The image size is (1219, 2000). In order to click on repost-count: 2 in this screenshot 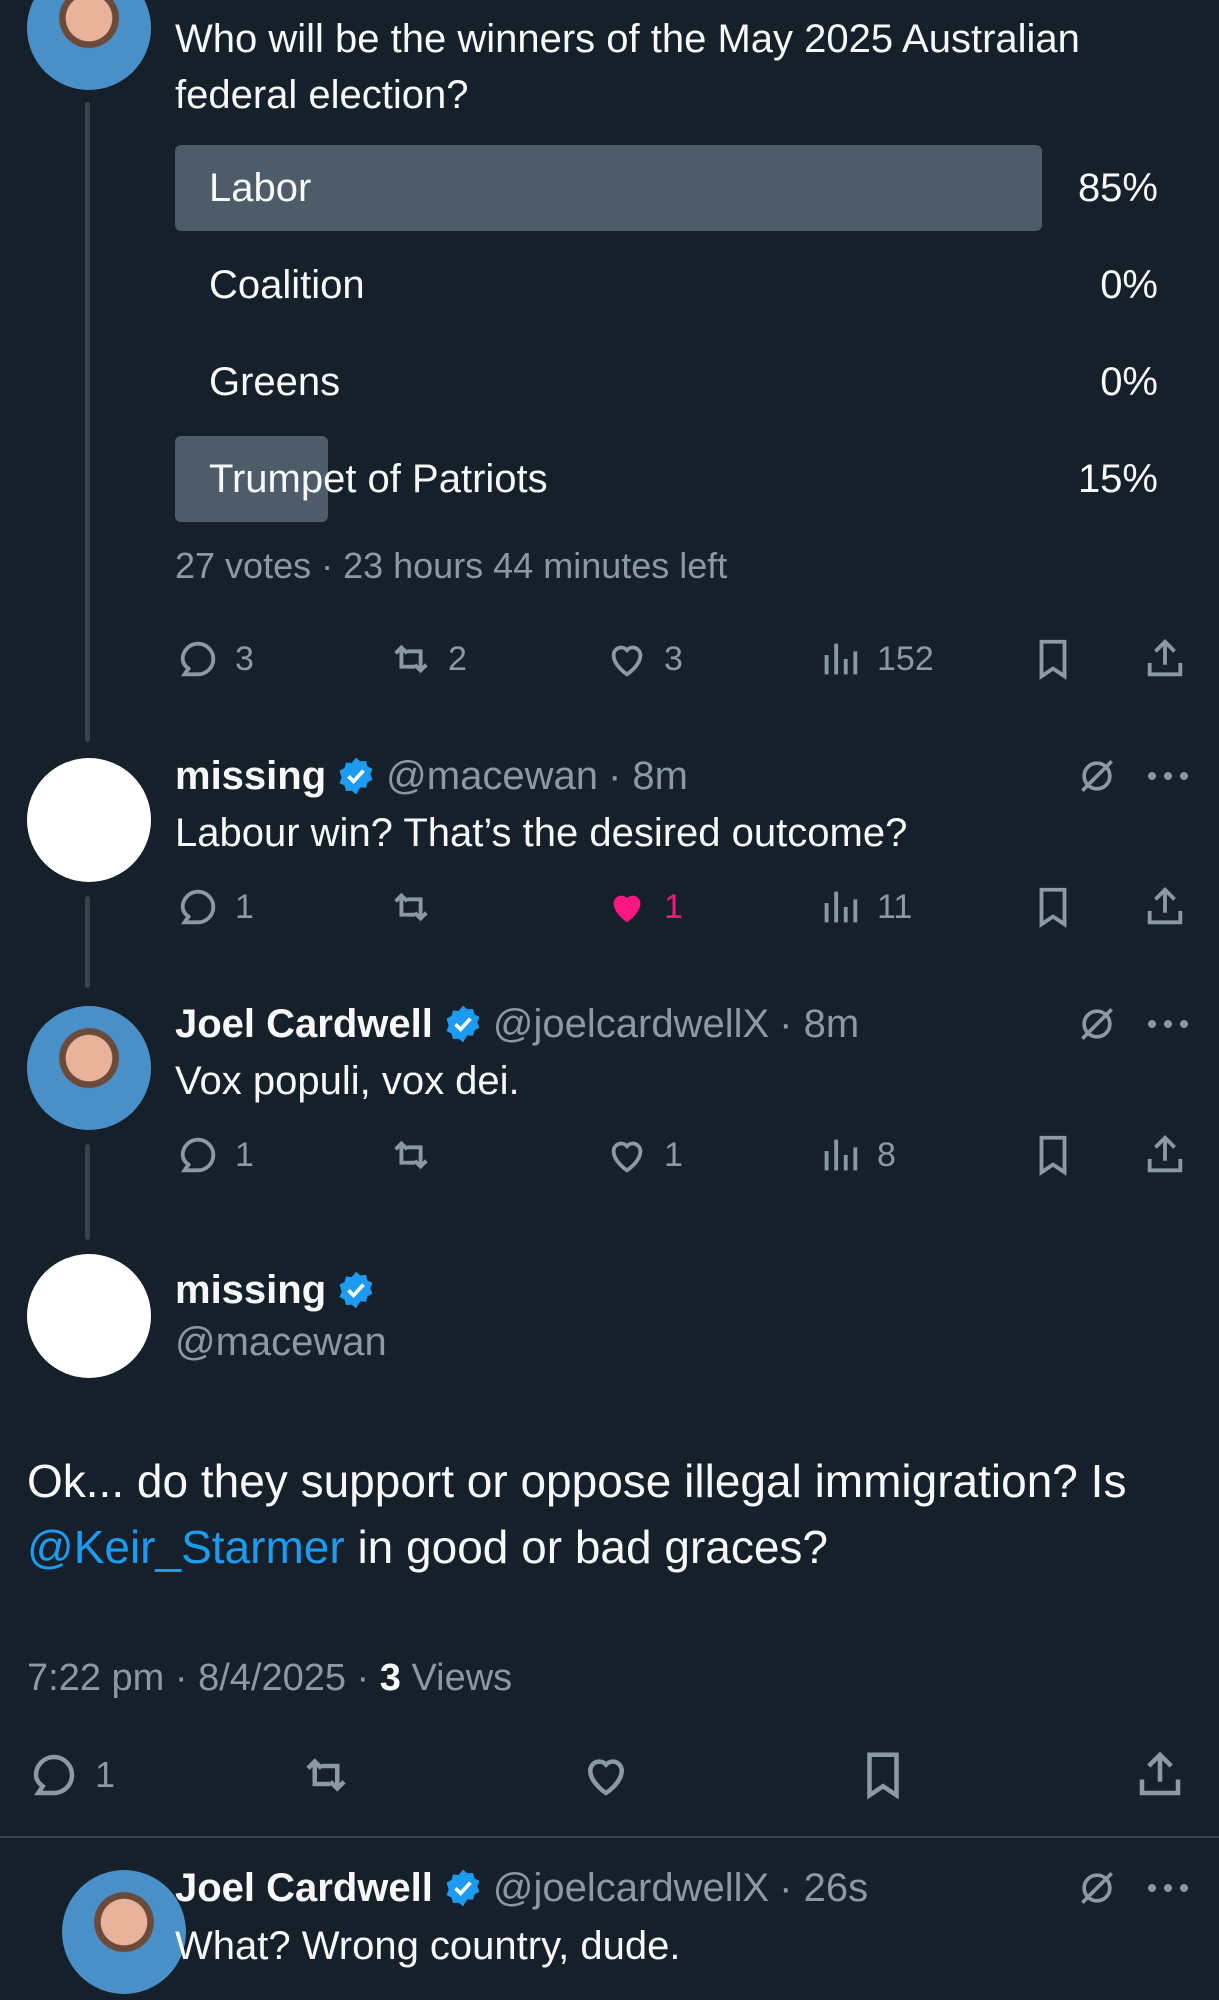, I will do `click(457, 658)`.